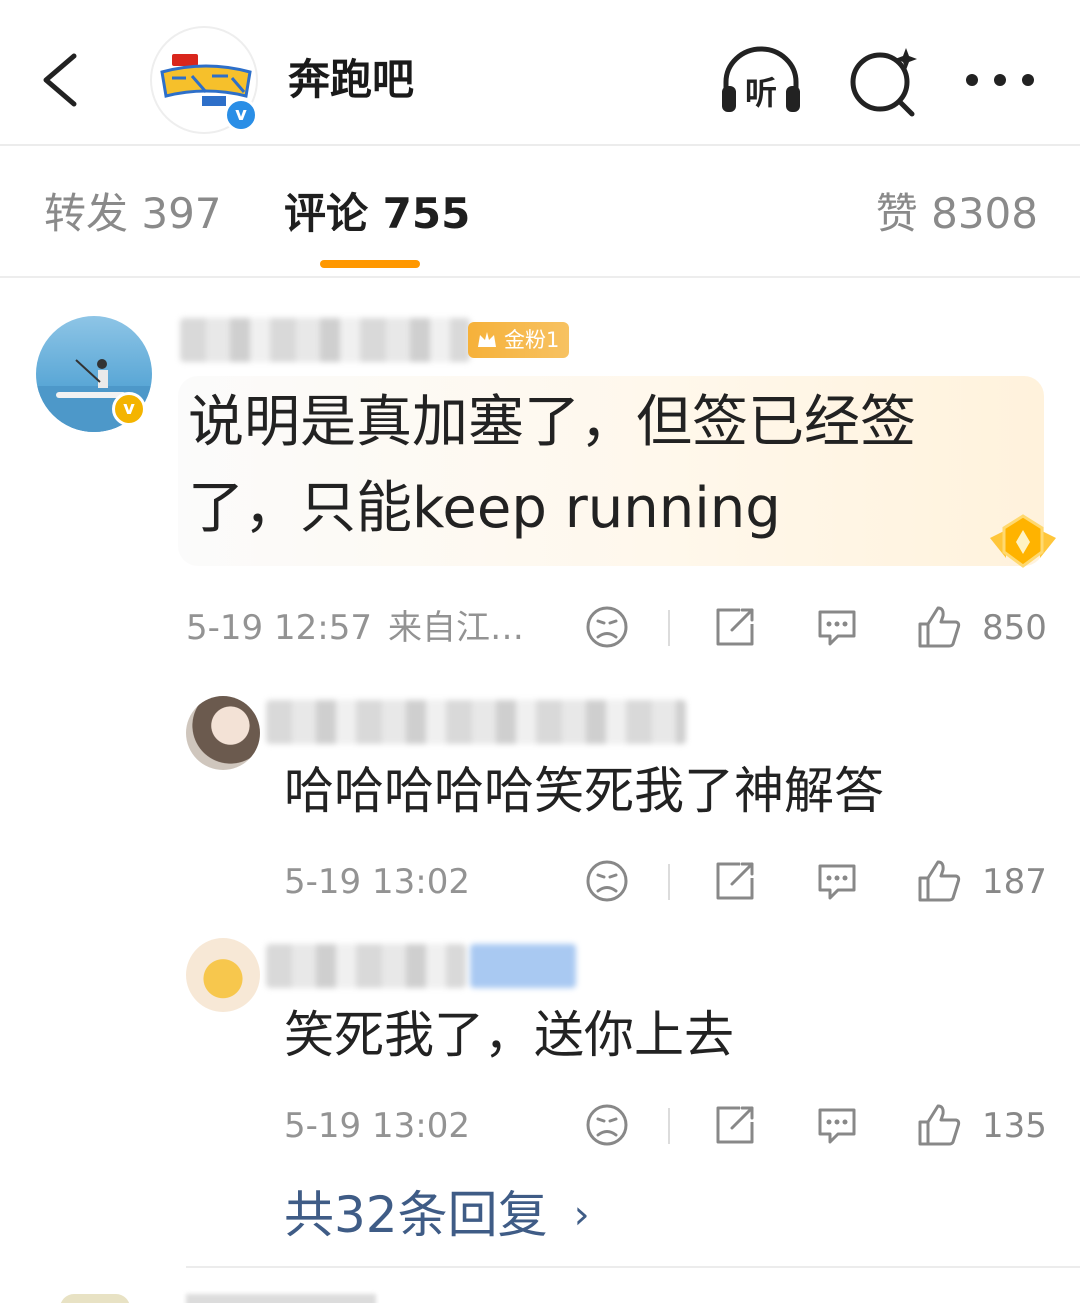 The image size is (1080, 1303). I want to click on next-comment-name-blurred, so click(281, 1298).